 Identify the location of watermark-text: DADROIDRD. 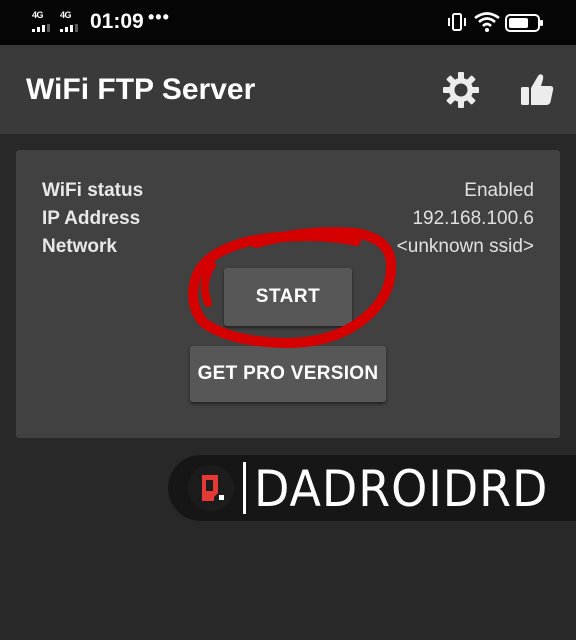
(401, 489).